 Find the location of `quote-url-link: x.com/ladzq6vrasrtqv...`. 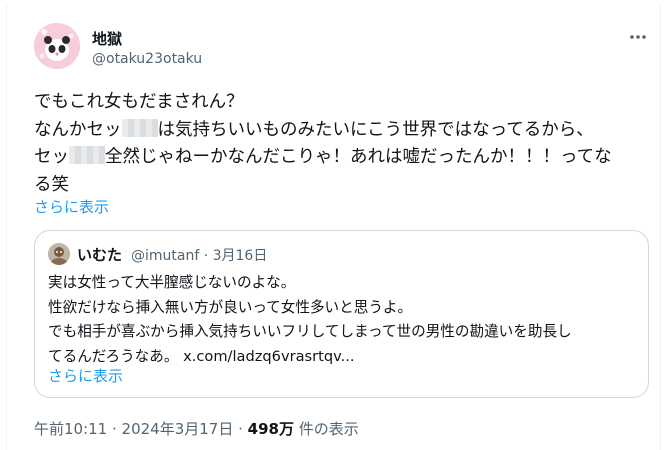

quote-url-link: x.com/ladzq6vrasrtqv... is located at coordinates (268, 356).